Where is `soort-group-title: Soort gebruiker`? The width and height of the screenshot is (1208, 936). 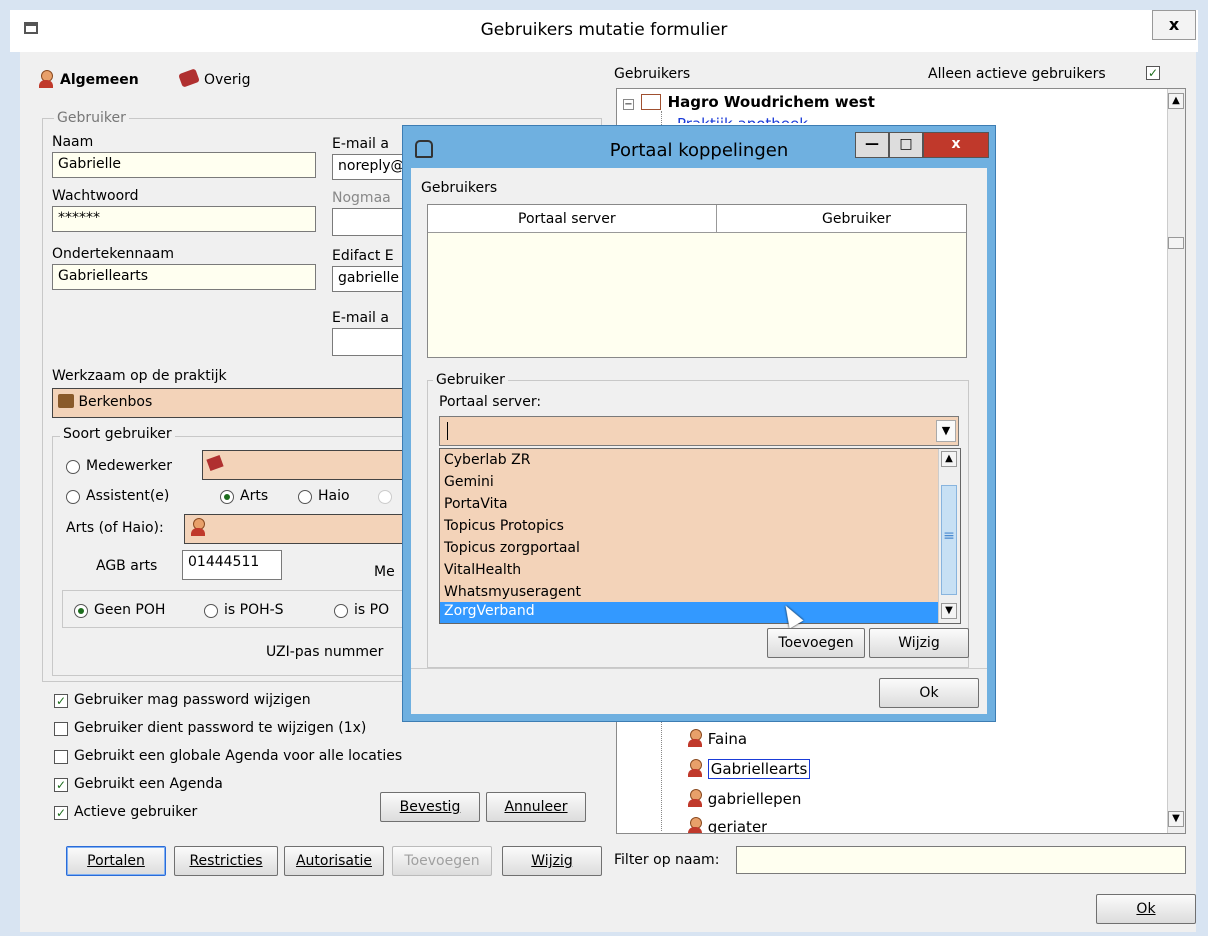 soort-group-title: Soort gebruiker is located at coordinates (117, 434).